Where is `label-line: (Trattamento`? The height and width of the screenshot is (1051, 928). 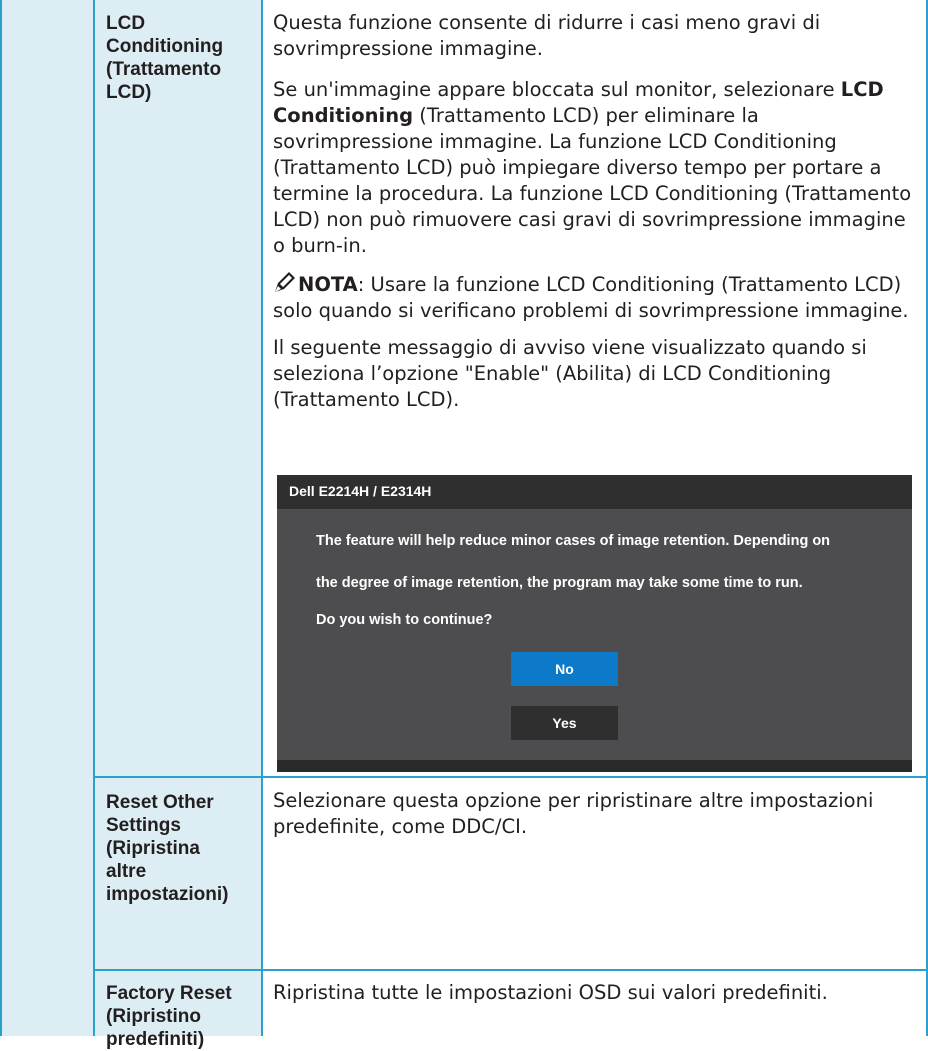
label-line: (Trattamento is located at coordinates (164, 69).